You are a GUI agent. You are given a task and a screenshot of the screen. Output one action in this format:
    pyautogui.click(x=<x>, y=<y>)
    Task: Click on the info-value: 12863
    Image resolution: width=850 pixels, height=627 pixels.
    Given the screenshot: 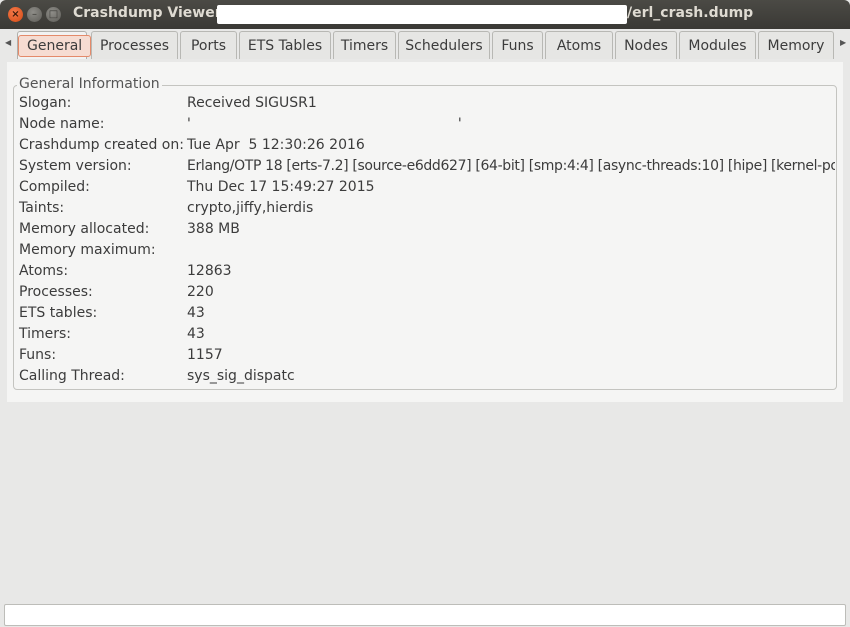 What is the action you would take?
    pyautogui.click(x=209, y=271)
    